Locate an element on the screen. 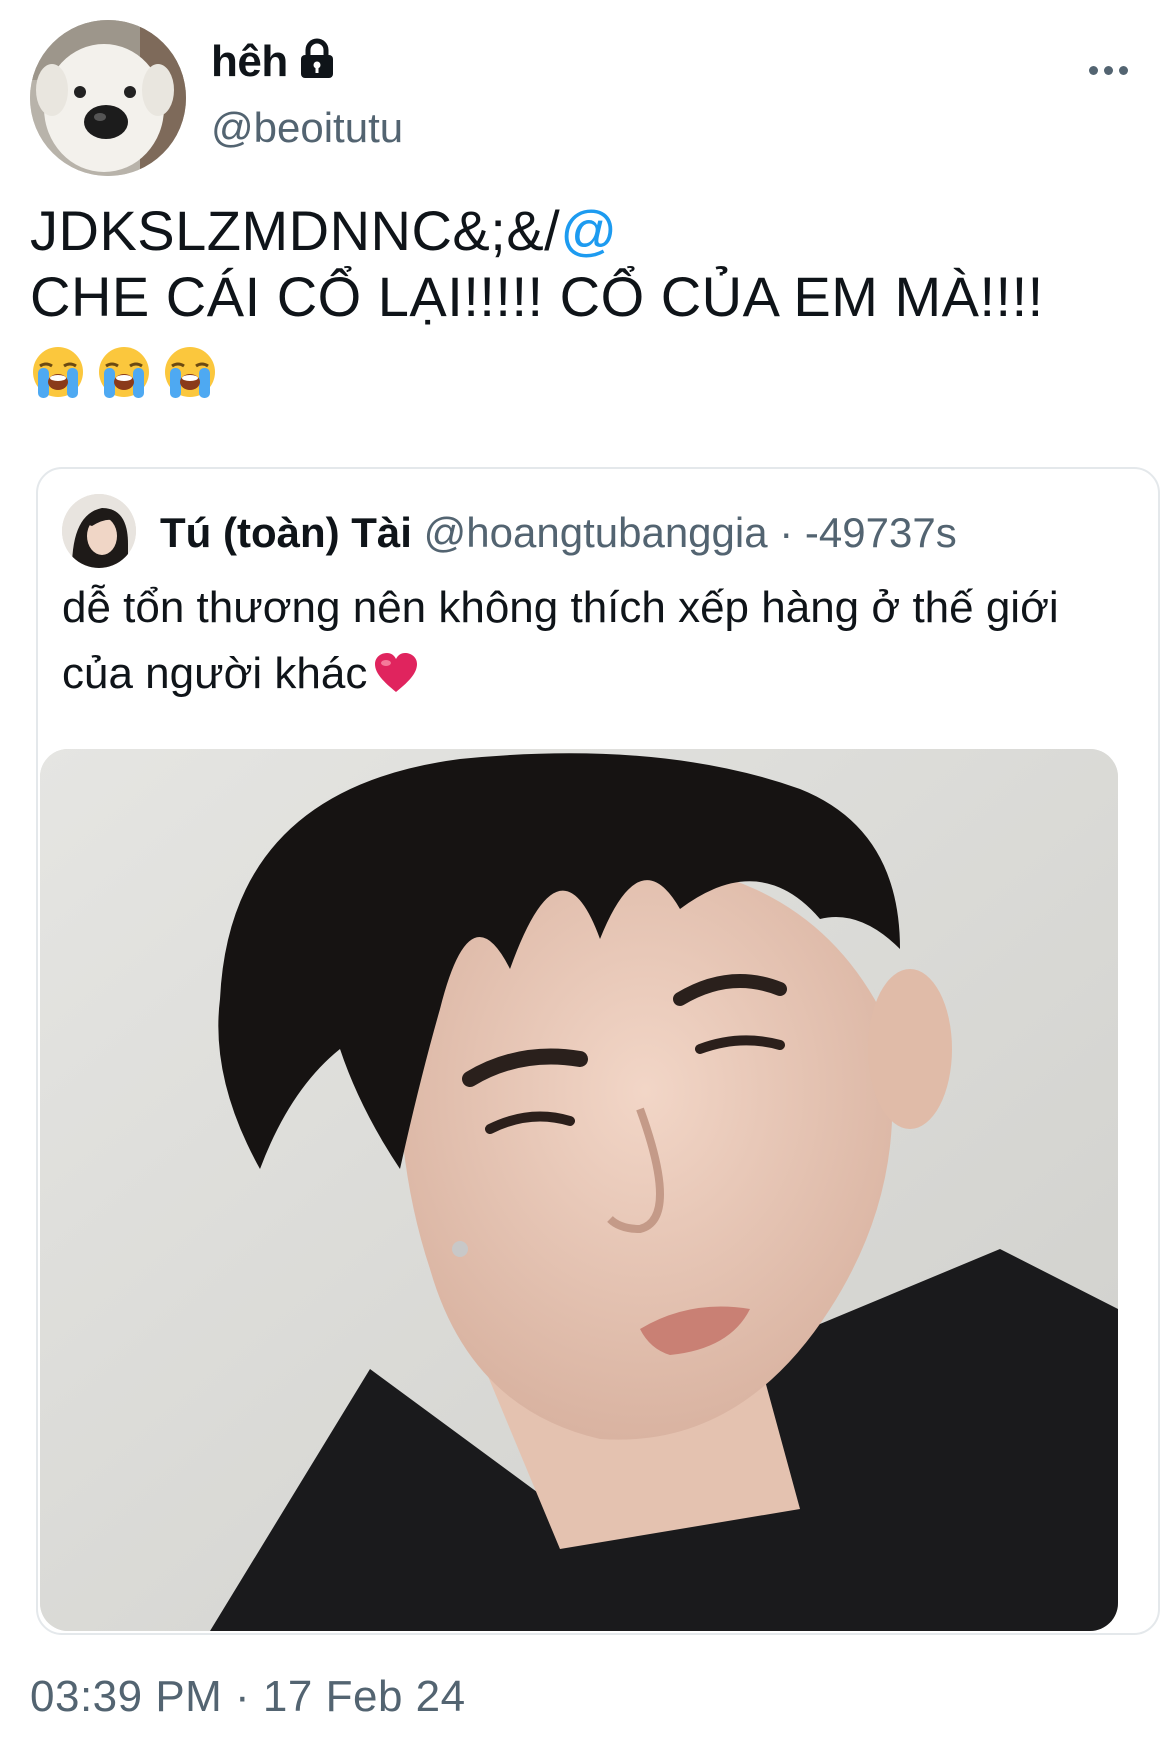  red-heart-icon is located at coordinates (396, 672).